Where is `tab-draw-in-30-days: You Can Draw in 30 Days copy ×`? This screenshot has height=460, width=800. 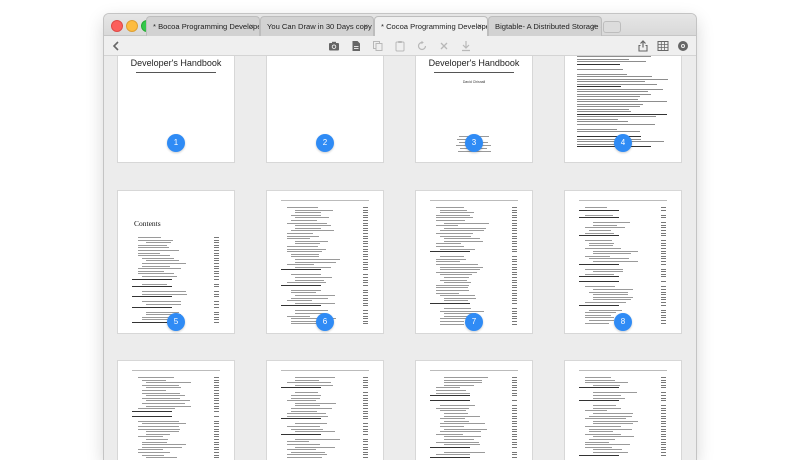 tab-draw-in-30-days: You Can Draw in 30 Days copy × is located at coordinates (317, 26).